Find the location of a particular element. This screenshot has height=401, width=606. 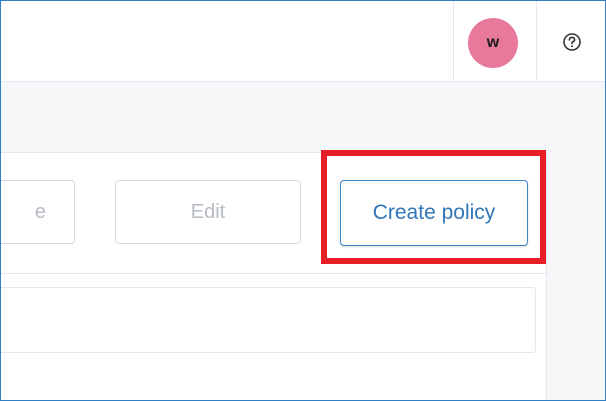

create-policy-button: Create policy is located at coordinates (434, 213).